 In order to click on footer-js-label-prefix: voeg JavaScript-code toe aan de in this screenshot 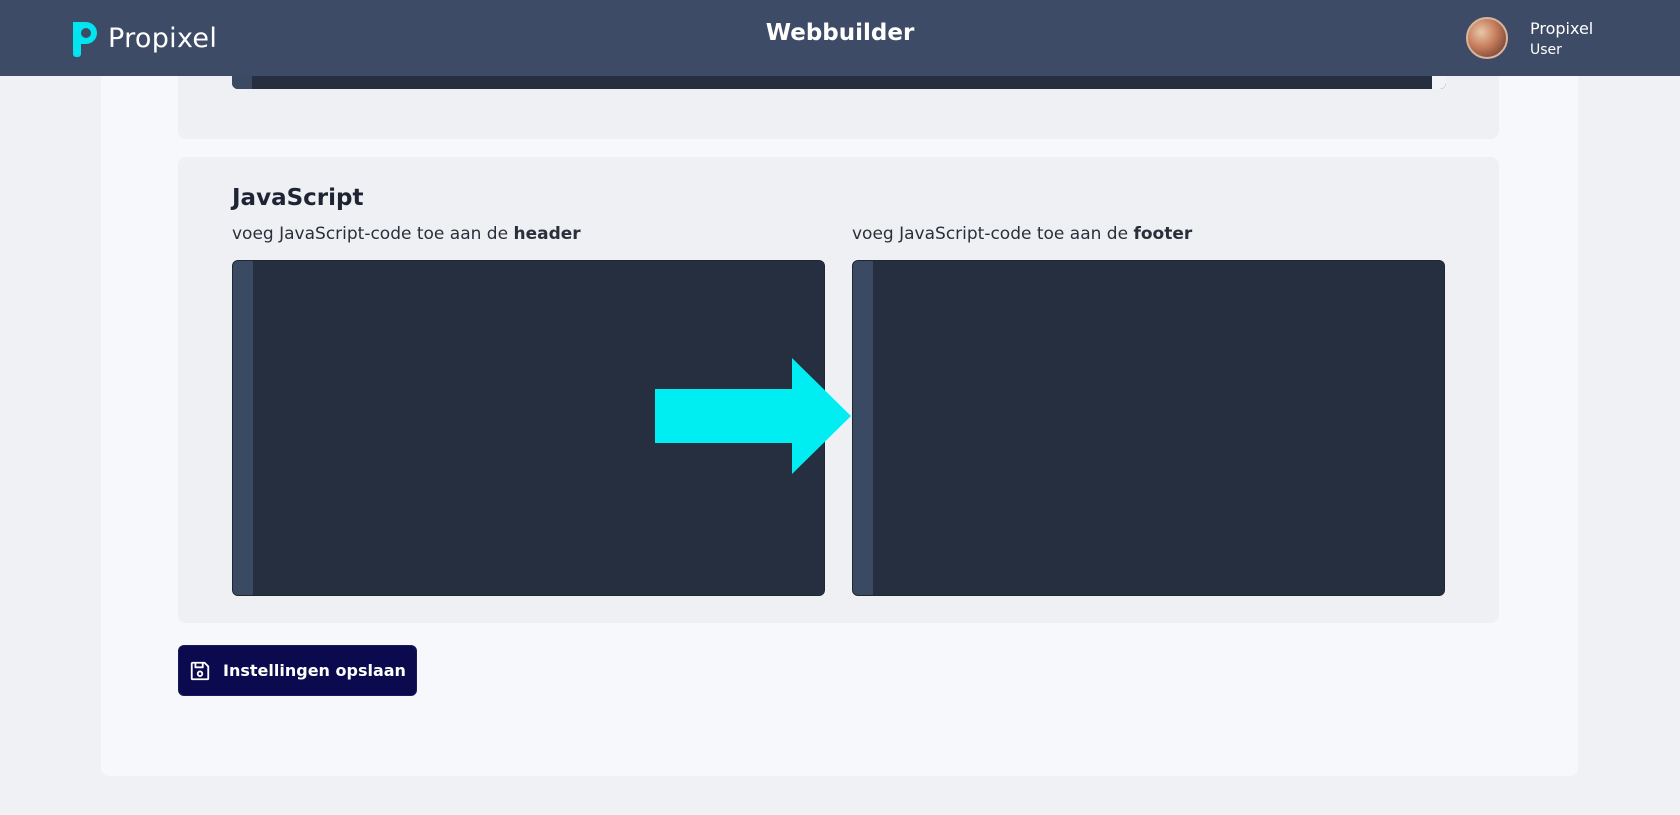, I will do `click(993, 234)`.